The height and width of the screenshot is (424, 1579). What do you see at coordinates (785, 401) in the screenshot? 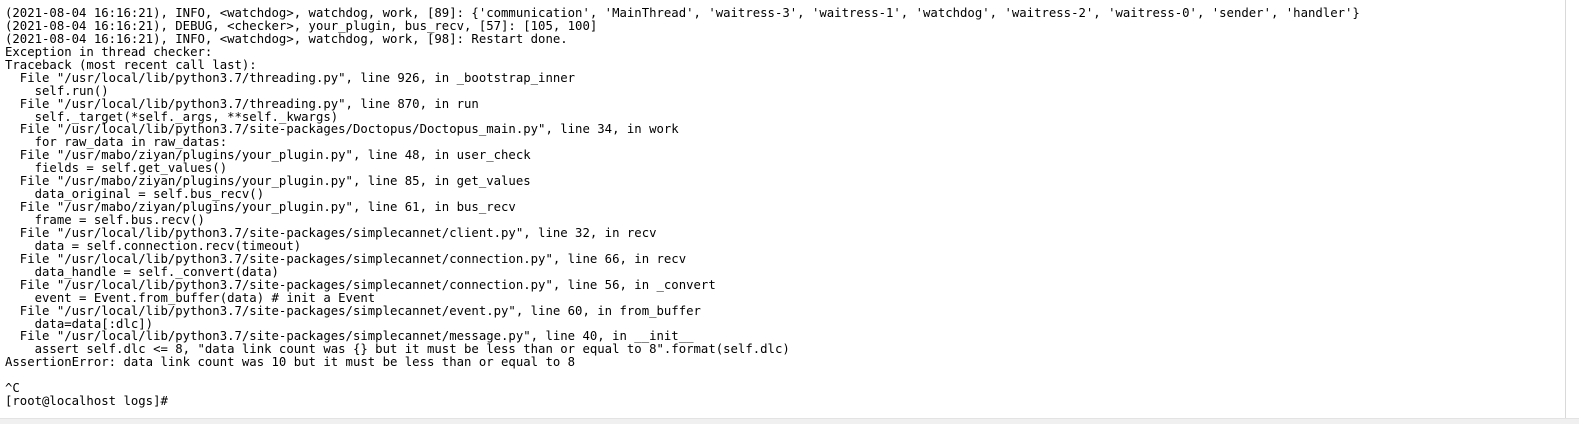
I see `shell-prompt: [root@localhost logs]#` at bounding box center [785, 401].